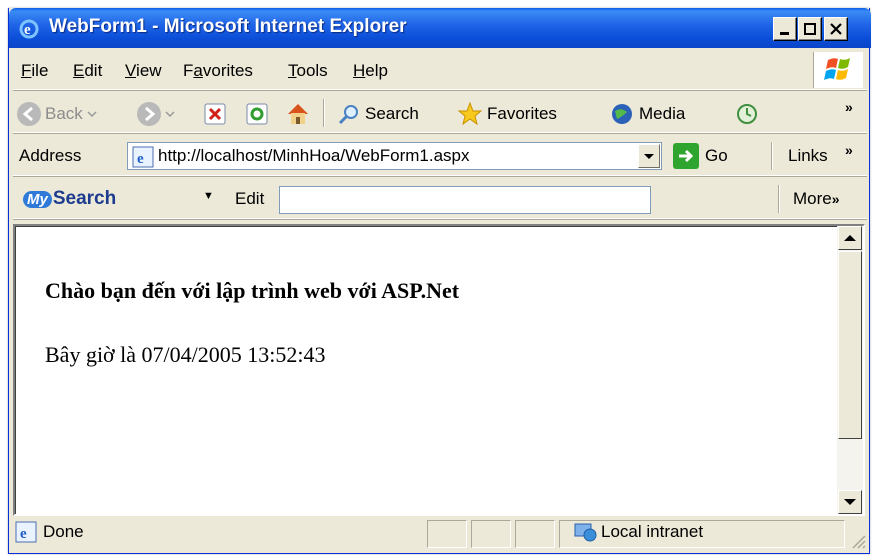 The height and width of the screenshot is (555, 874). Describe the element at coordinates (314, 156) in the screenshot. I see `address-url: http://localhost/MinhHoa/WebForm1.aspx` at that location.